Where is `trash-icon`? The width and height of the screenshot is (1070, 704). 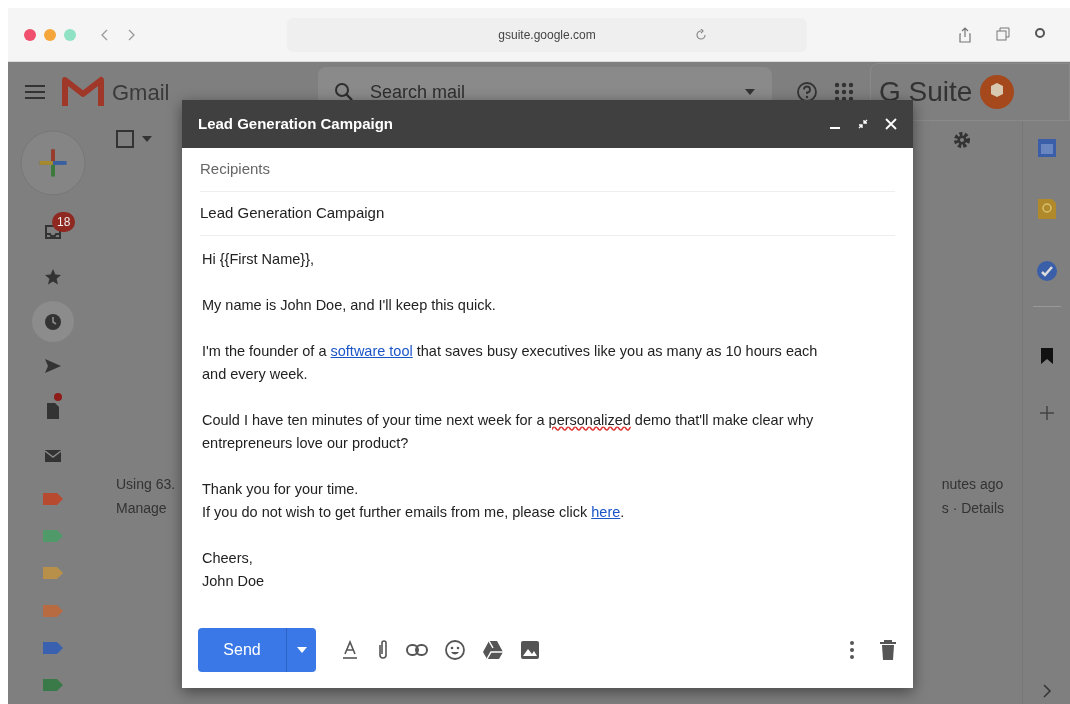 trash-icon is located at coordinates (888, 650).